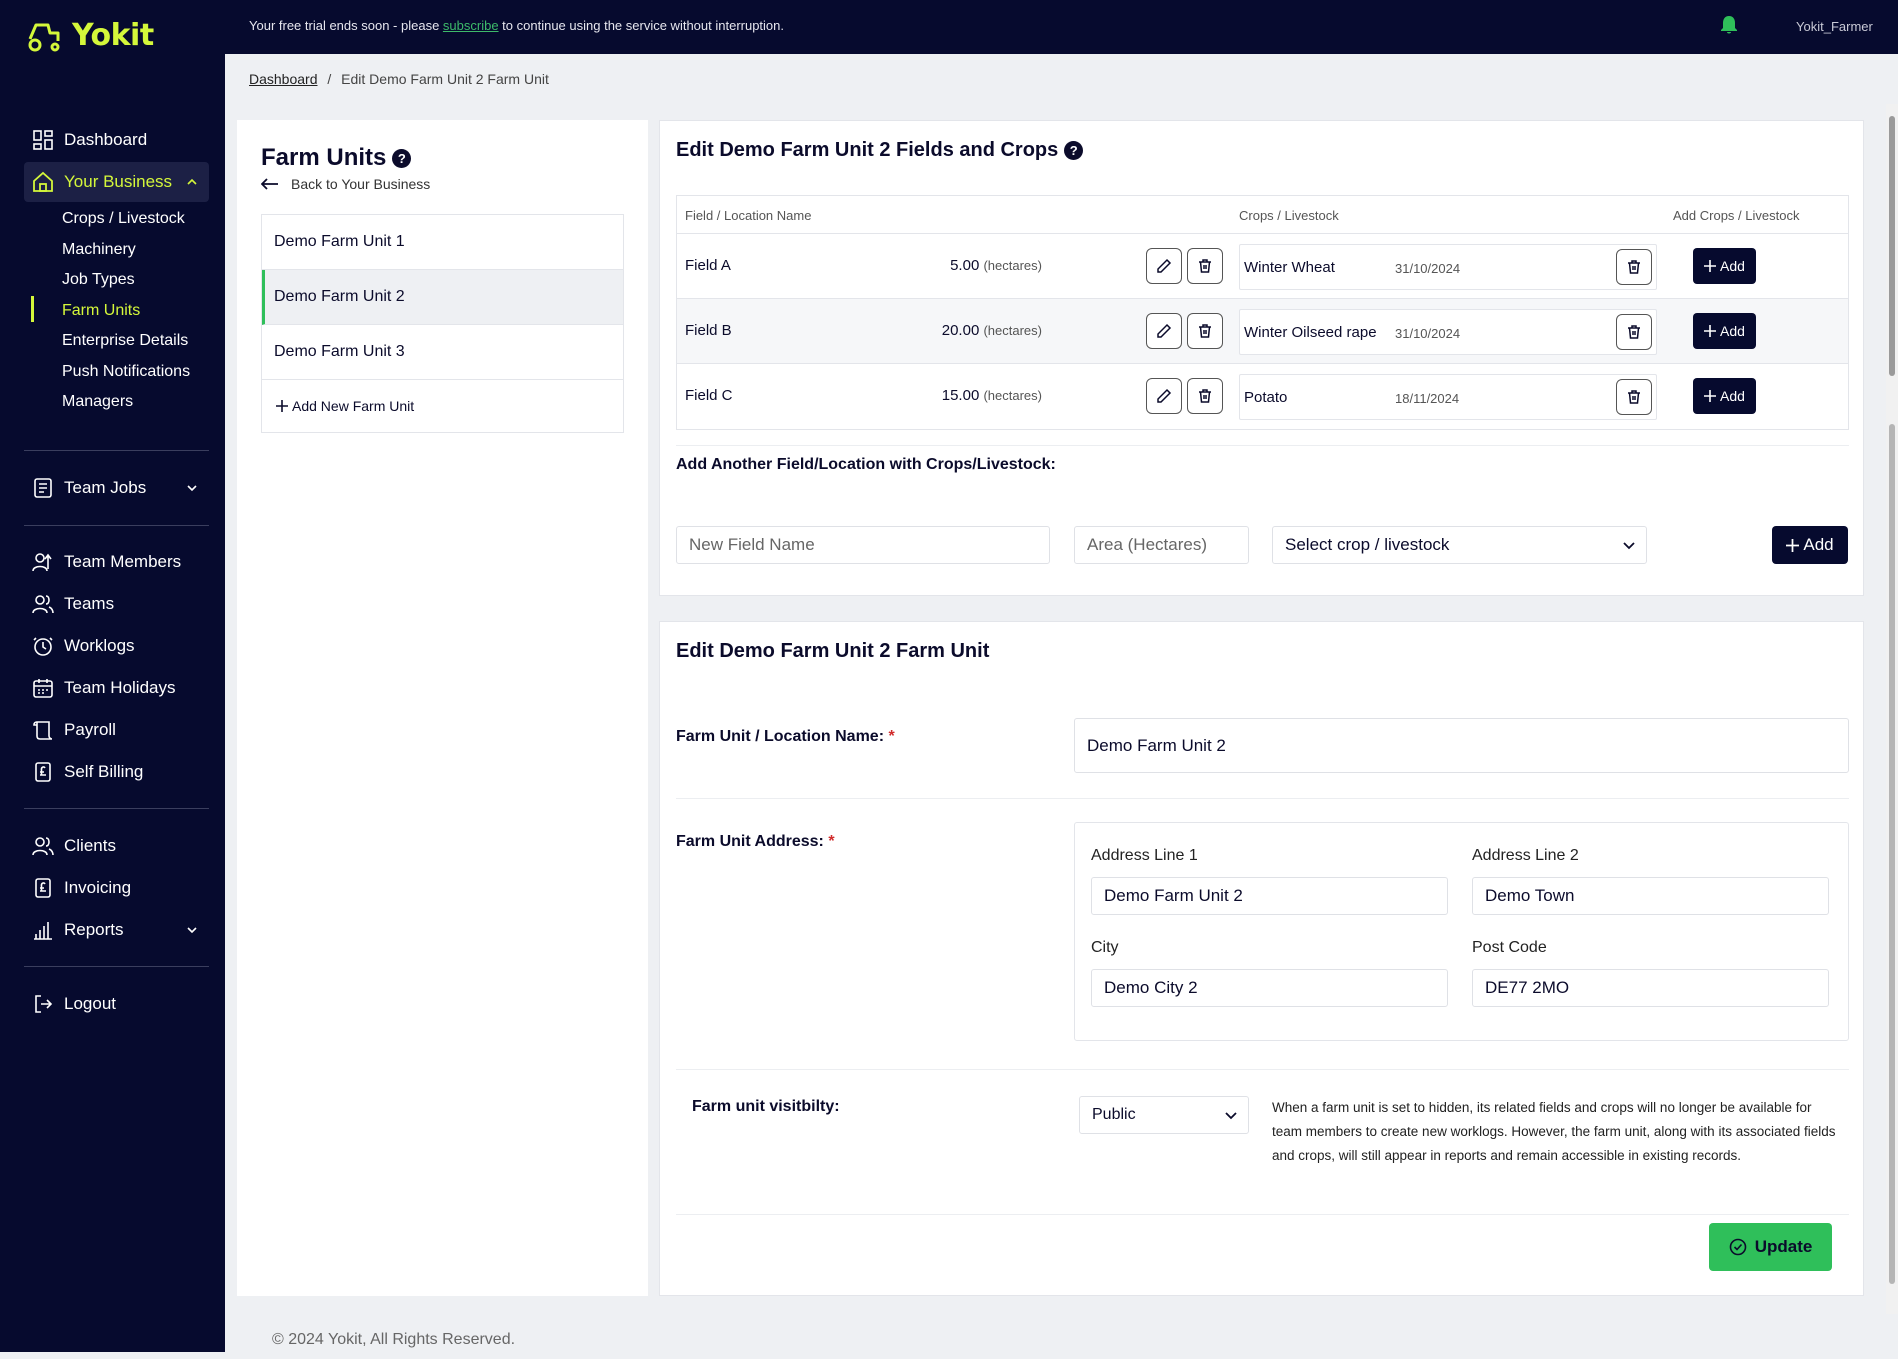 This screenshot has height=1359, width=1898. Describe the element at coordinates (1269, 988) in the screenshot. I see `city-input` at that location.